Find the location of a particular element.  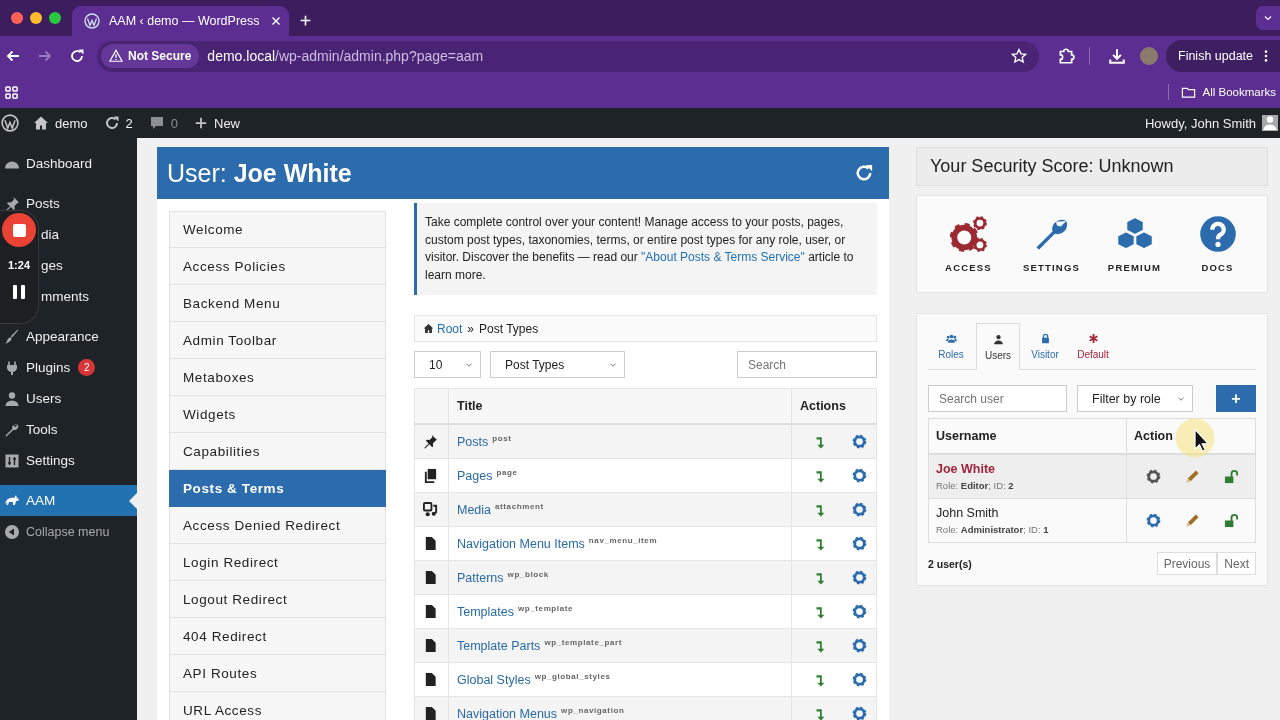

root-link: Root is located at coordinates (443, 328).